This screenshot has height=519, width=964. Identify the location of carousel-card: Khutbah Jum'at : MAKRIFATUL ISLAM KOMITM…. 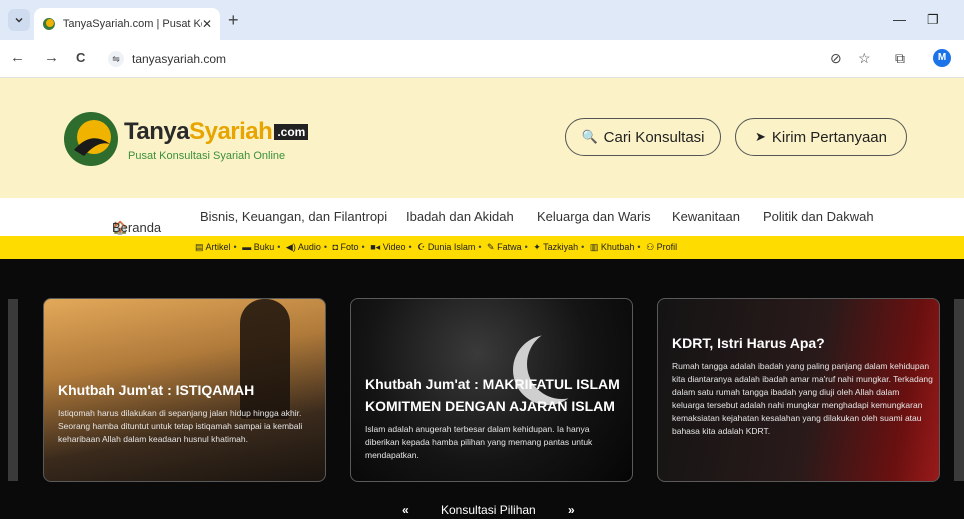
(491, 390).